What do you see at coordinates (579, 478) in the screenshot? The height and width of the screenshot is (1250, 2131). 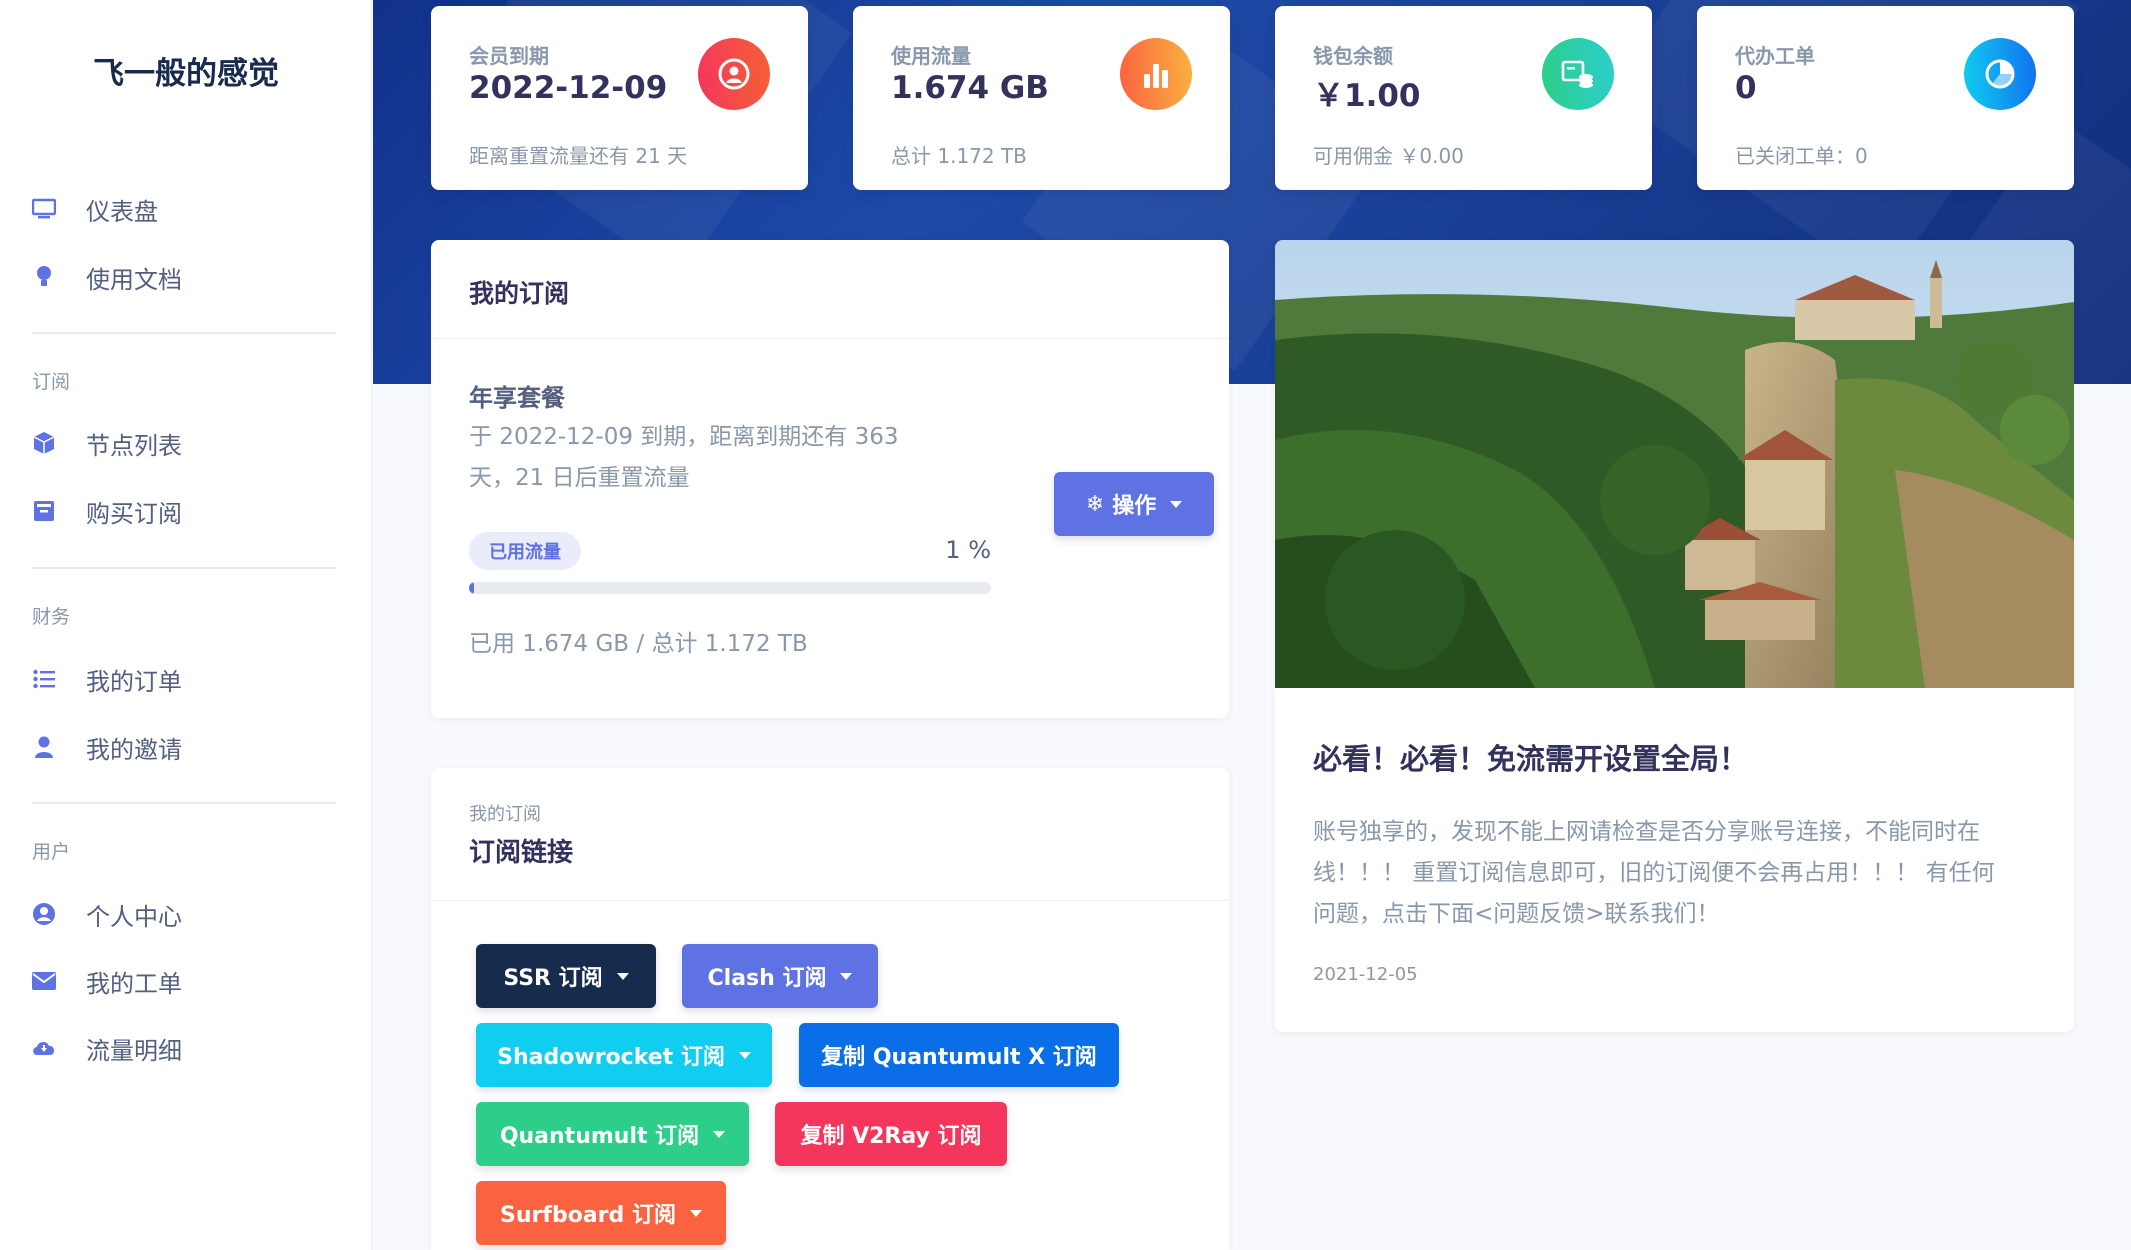 I see `plan-desc-line2: 天，21 日后重置流量` at bounding box center [579, 478].